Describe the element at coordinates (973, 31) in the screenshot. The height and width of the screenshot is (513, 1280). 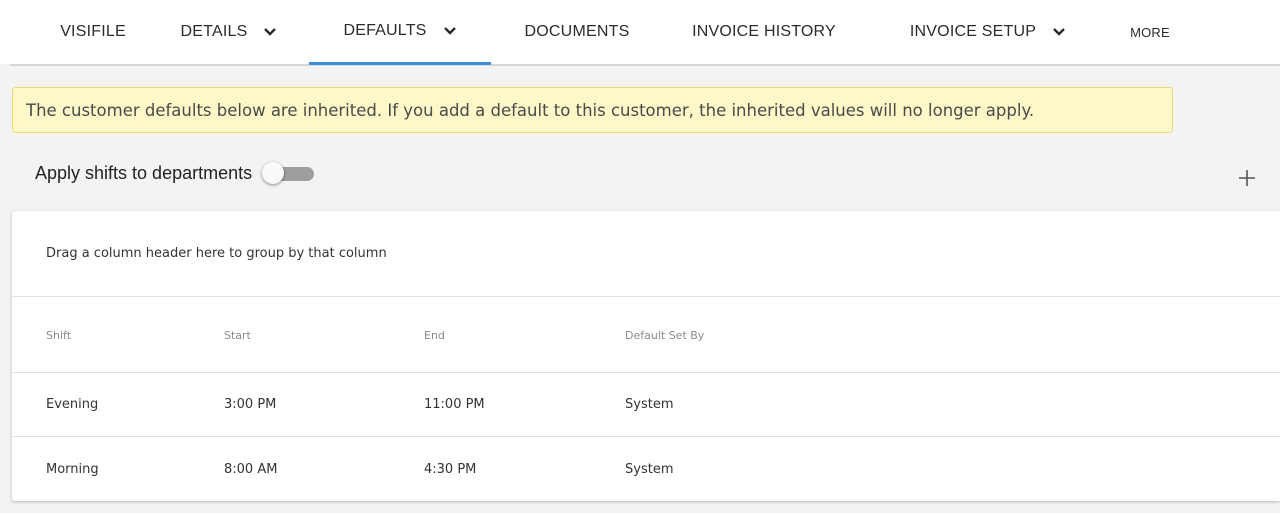
I see `tab-label: INVOICE SETUP` at that location.